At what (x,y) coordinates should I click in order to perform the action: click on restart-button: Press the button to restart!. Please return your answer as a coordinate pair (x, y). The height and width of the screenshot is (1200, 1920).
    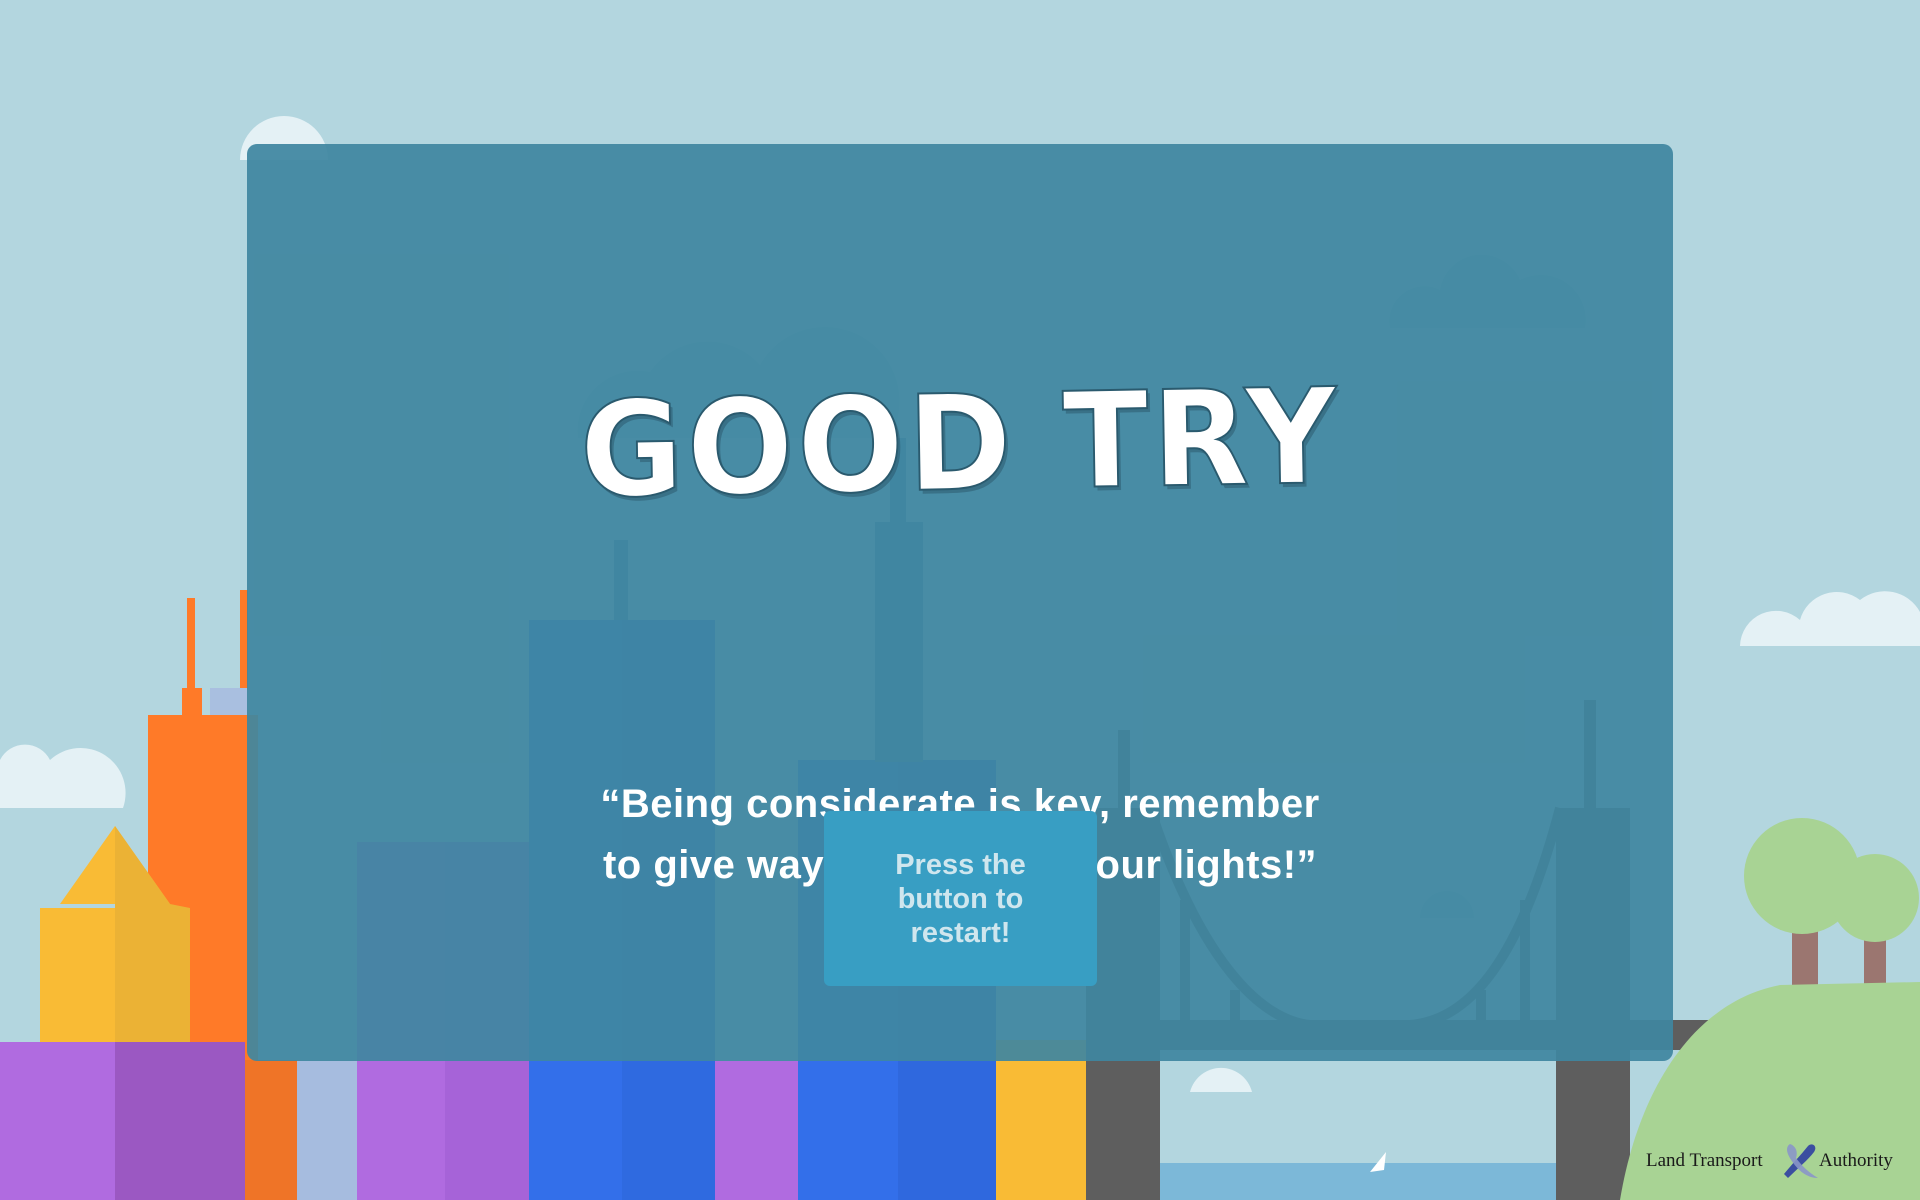
    Looking at the image, I should click on (960, 898).